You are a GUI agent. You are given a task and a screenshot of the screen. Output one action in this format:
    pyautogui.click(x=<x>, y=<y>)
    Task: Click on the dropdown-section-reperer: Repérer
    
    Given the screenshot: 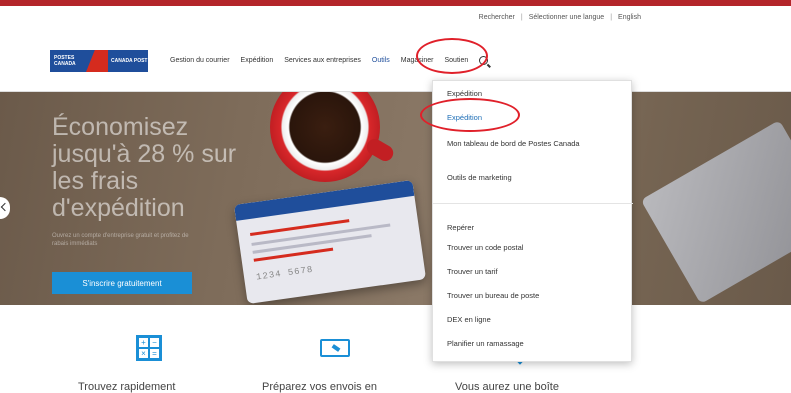 What is the action you would take?
    pyautogui.click(x=461, y=227)
    